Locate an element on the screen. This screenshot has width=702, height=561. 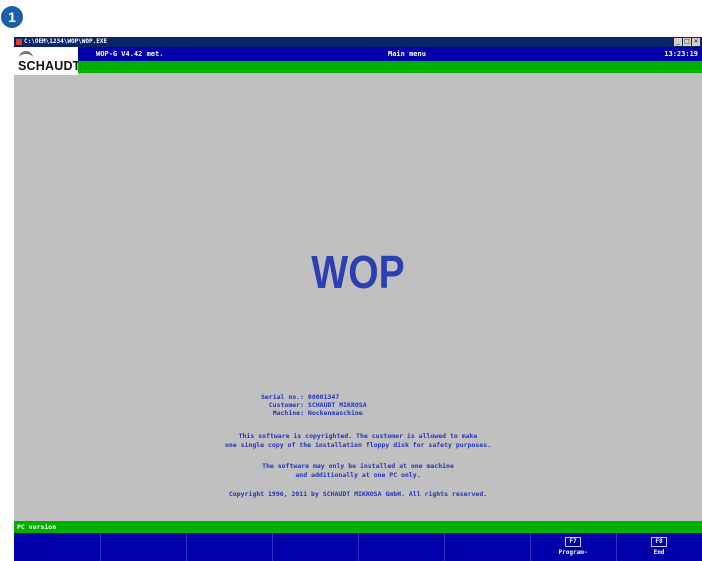
schaudt-logo: SCHAUDT is located at coordinates (47, 61).